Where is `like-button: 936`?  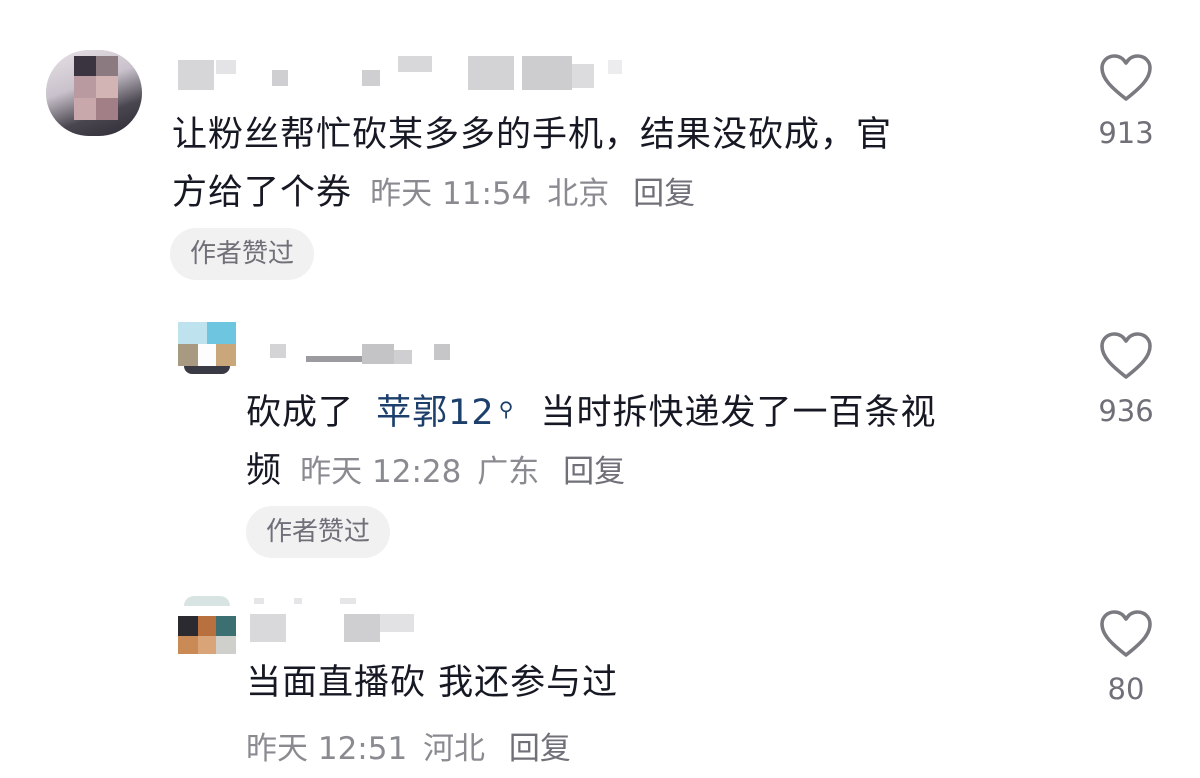
like-button: 936 is located at coordinates (1126, 379).